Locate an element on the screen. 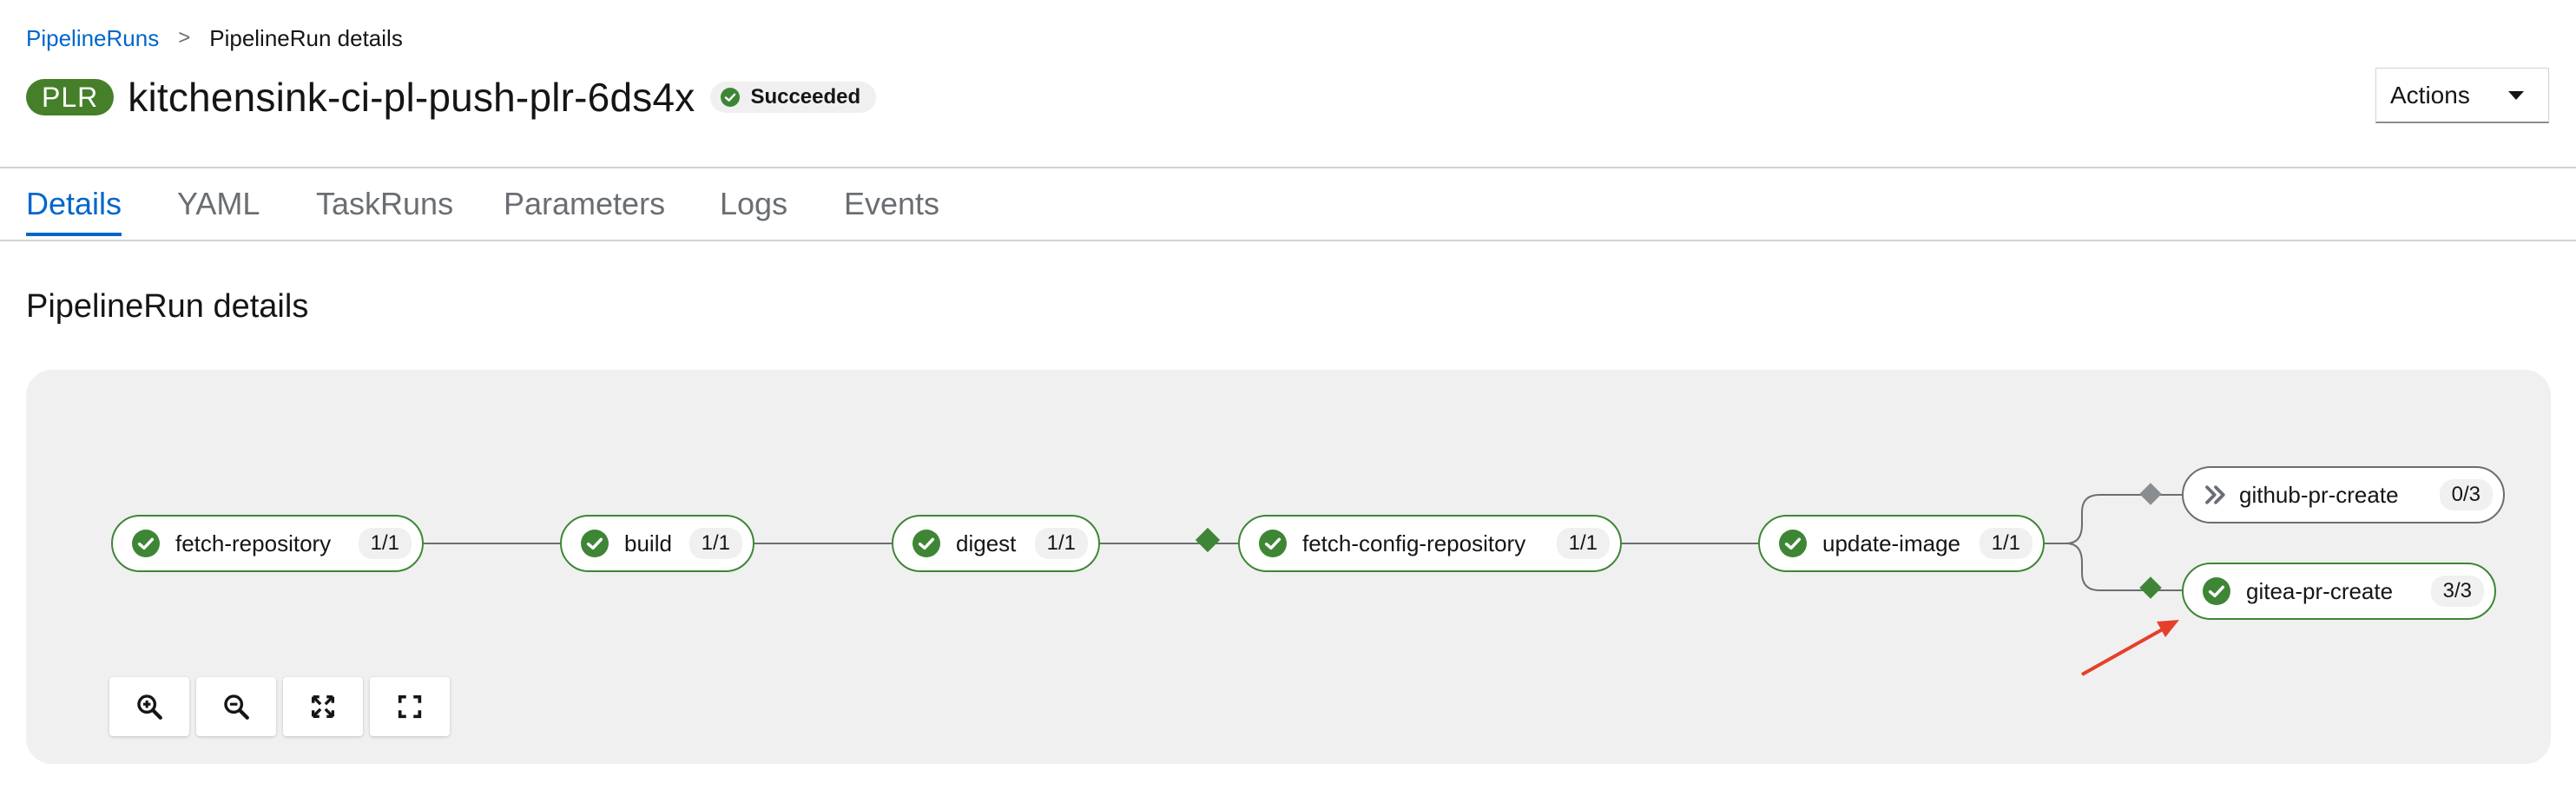 Image resolution: width=2576 pixels, height=790 pixels. zoom-in-icon is located at coordinates (149, 707).